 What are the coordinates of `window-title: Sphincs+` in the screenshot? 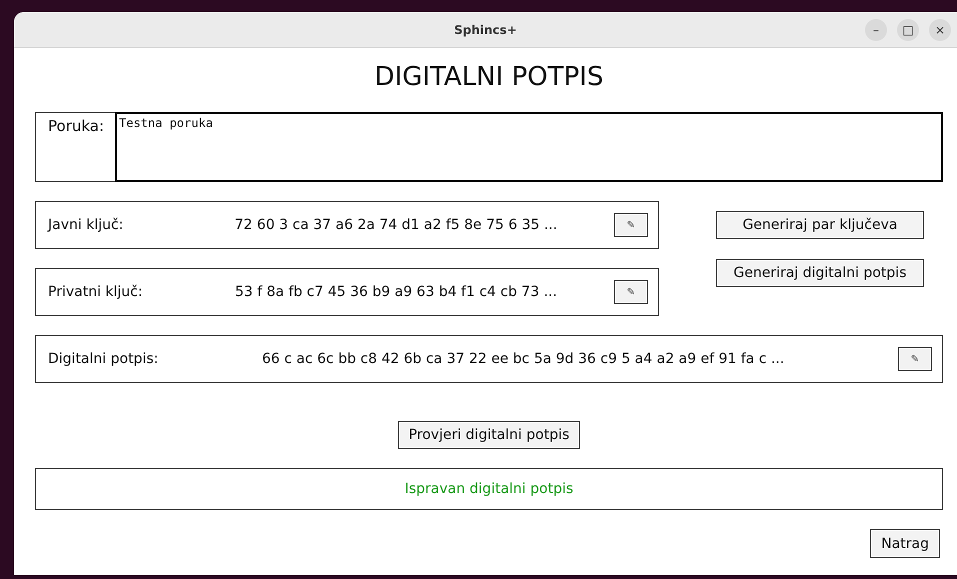 It's located at (485, 29).